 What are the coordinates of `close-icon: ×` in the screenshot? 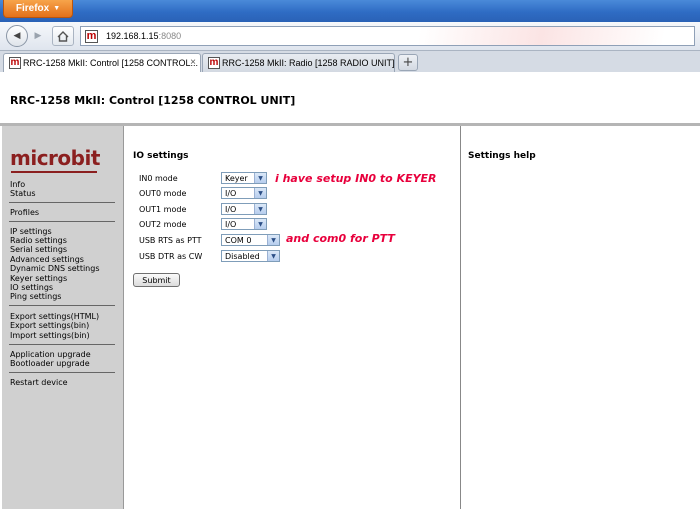 It's located at (193, 62).